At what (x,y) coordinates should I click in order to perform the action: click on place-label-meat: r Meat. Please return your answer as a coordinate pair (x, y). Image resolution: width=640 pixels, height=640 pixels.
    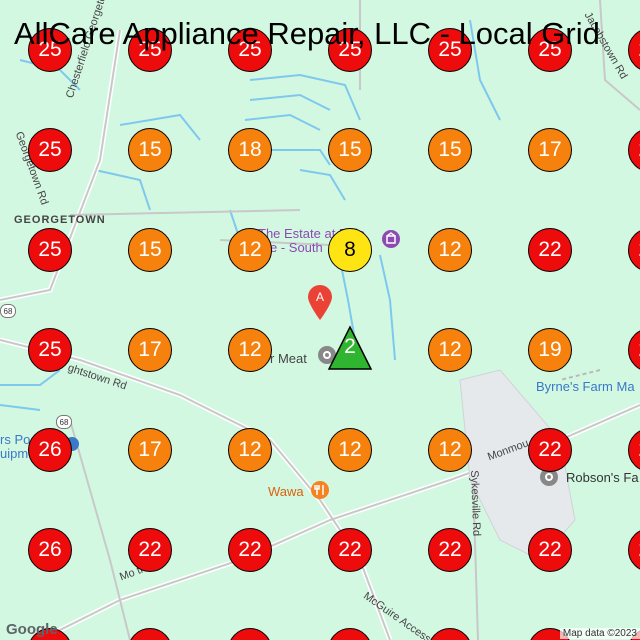
    Looking at the image, I should click on (288, 358).